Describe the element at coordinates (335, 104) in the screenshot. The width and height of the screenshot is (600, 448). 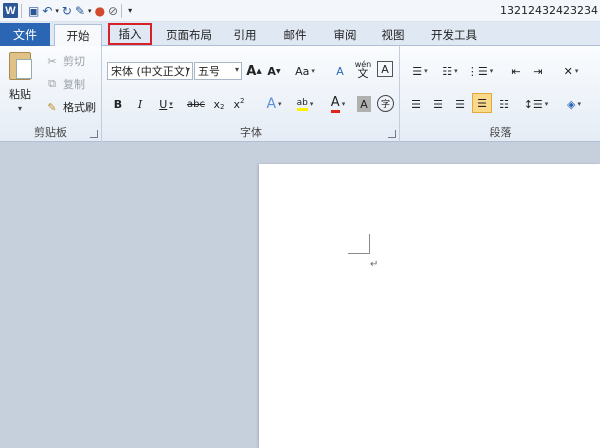
I see `font-color-glyph: A` at that location.